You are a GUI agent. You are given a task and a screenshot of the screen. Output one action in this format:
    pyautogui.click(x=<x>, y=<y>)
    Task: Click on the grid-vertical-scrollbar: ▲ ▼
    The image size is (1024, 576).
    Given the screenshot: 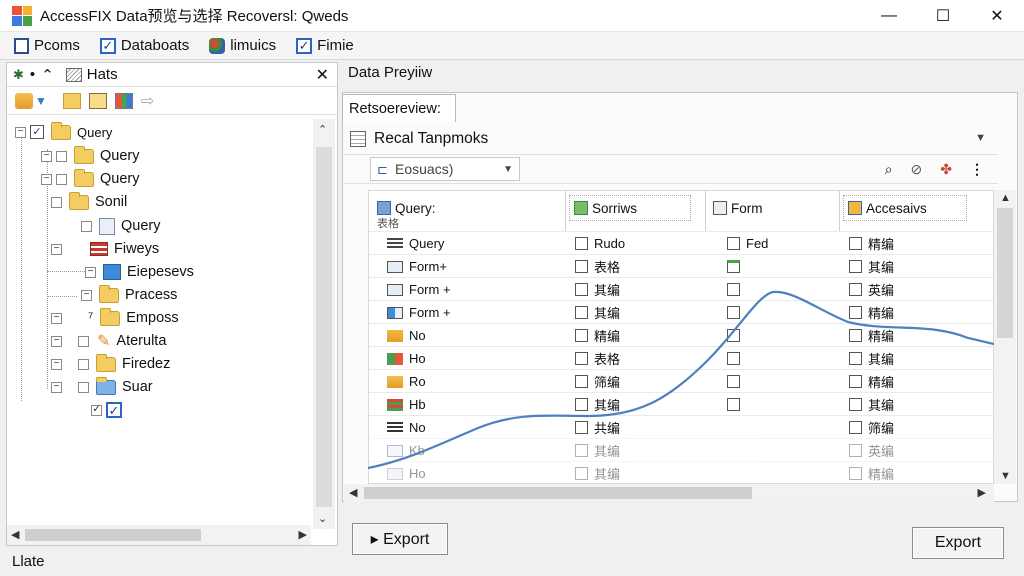 What is the action you would take?
    pyautogui.click(x=1005, y=337)
    